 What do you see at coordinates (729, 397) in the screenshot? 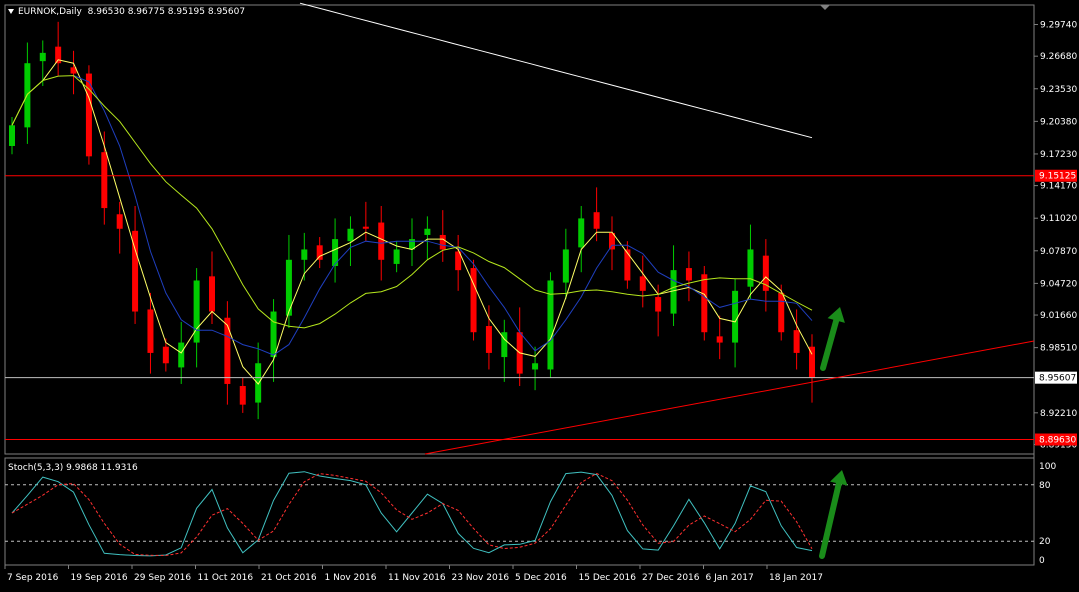
I see `rising-trendline` at bounding box center [729, 397].